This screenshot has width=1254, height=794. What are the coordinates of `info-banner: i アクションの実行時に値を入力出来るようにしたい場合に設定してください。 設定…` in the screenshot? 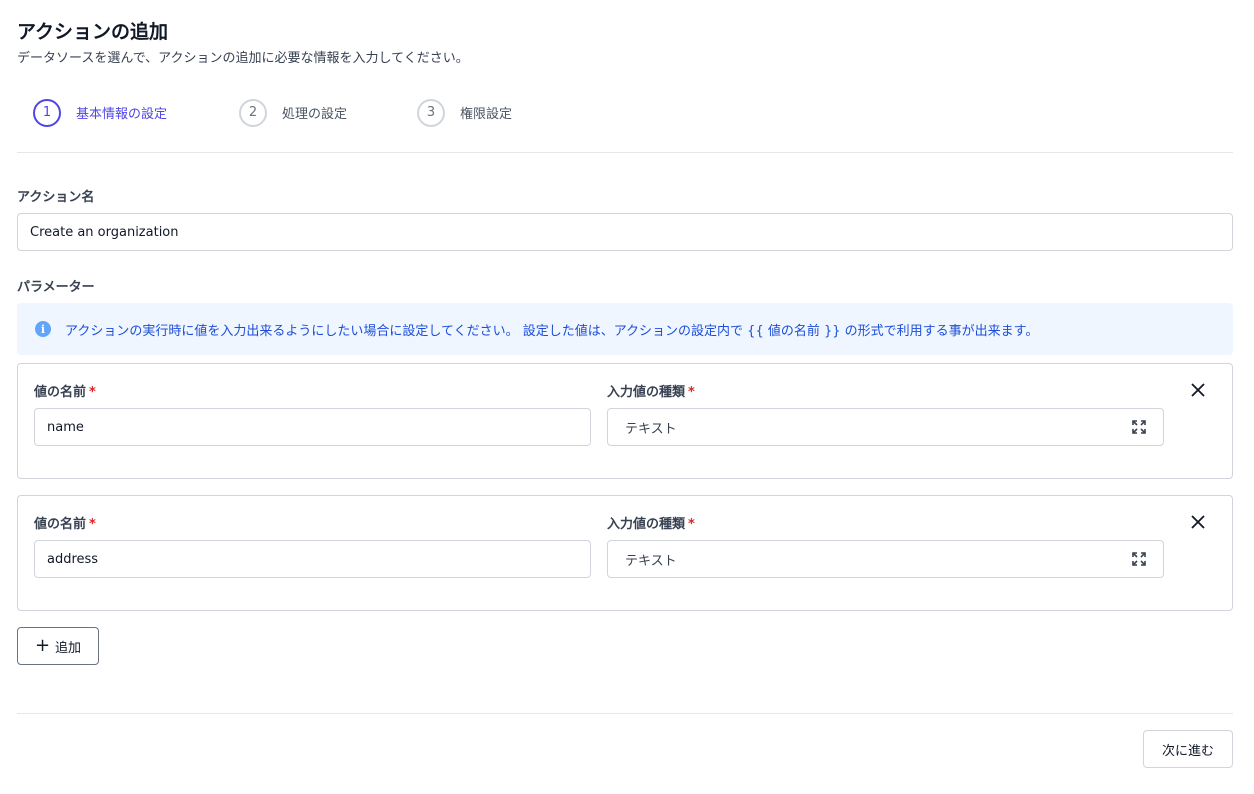 It's located at (625, 329).